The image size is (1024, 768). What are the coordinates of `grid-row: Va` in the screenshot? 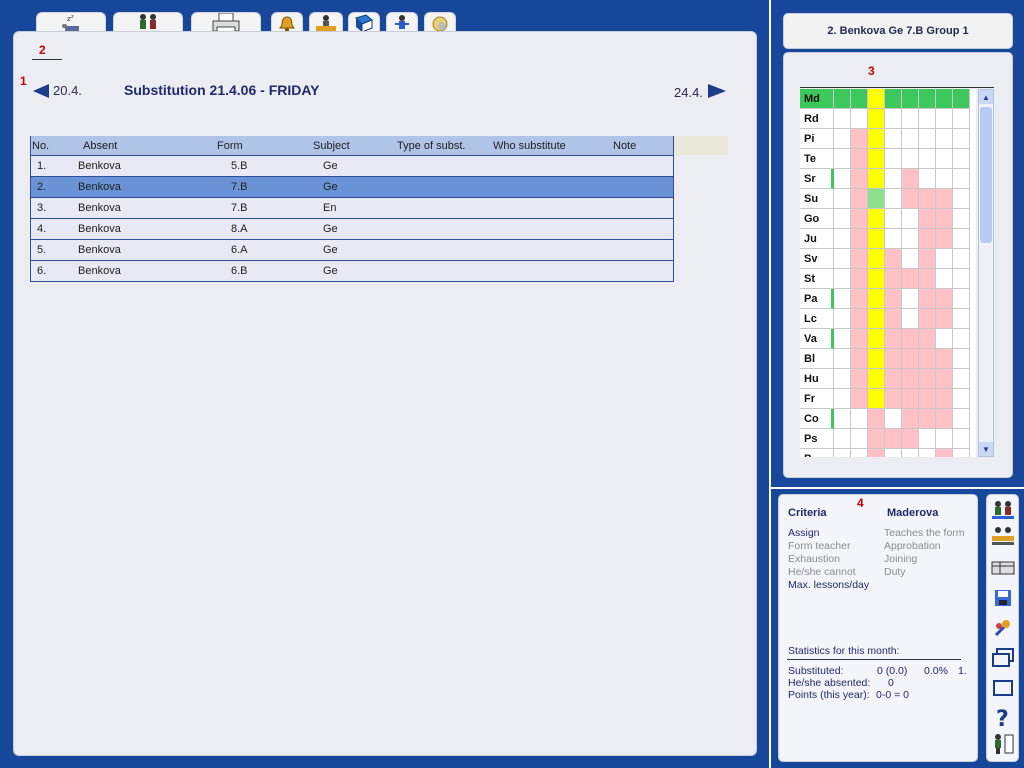 It's located at (888, 339).